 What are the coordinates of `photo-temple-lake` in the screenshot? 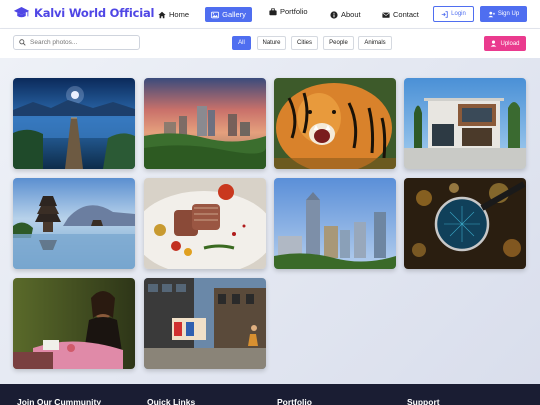 It's located at (74, 223).